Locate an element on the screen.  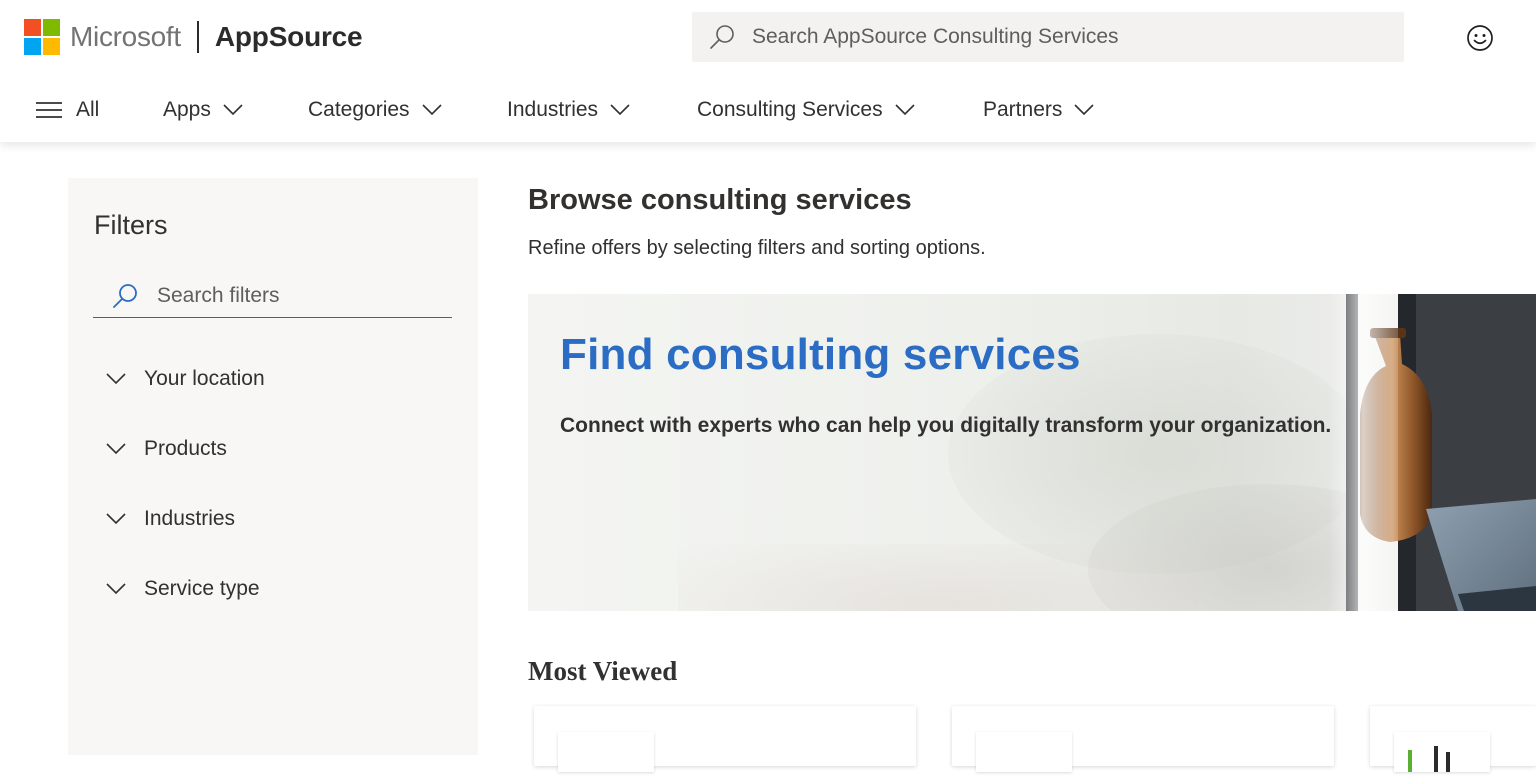
filter-search-input is located at coordinates (297, 295).